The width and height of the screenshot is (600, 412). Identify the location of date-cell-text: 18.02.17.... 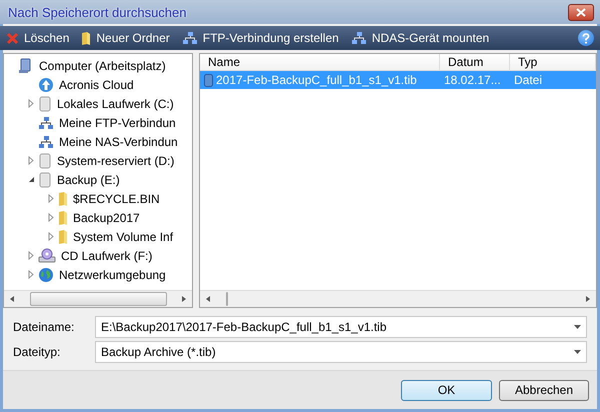
(472, 80).